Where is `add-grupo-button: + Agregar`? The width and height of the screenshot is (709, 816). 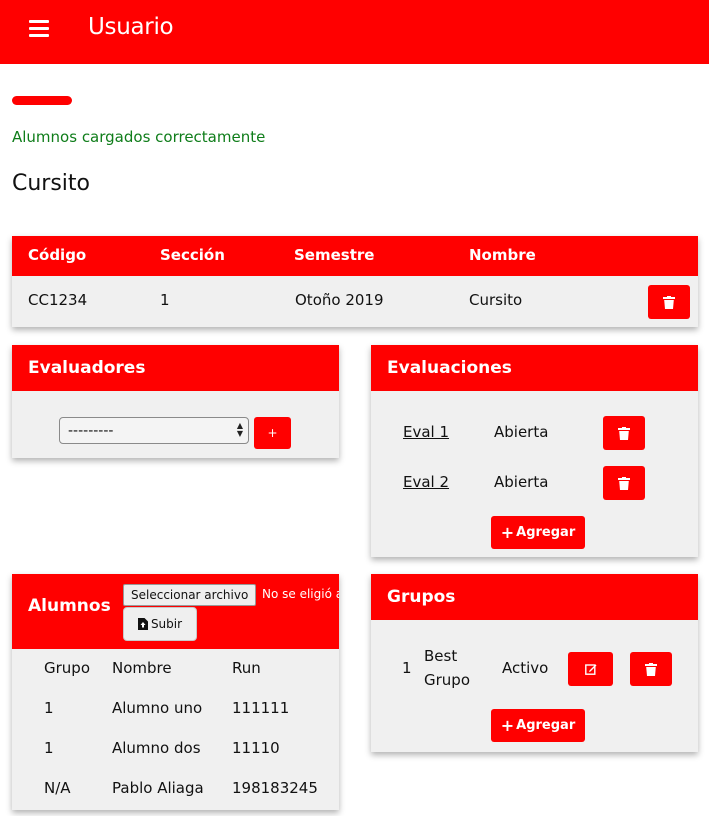
add-grupo-button: + Agregar is located at coordinates (538, 725).